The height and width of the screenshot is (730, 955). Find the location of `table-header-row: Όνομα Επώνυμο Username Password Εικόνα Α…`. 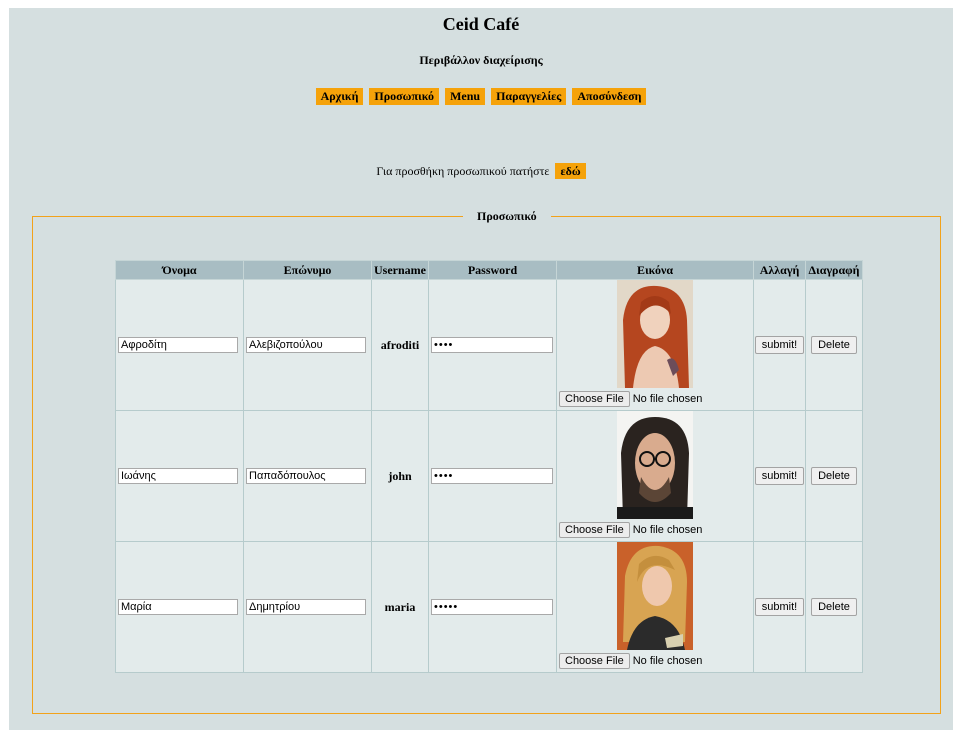

table-header-row: Όνομα Επώνυμο Username Password Εικόνα Α… is located at coordinates (489, 270).